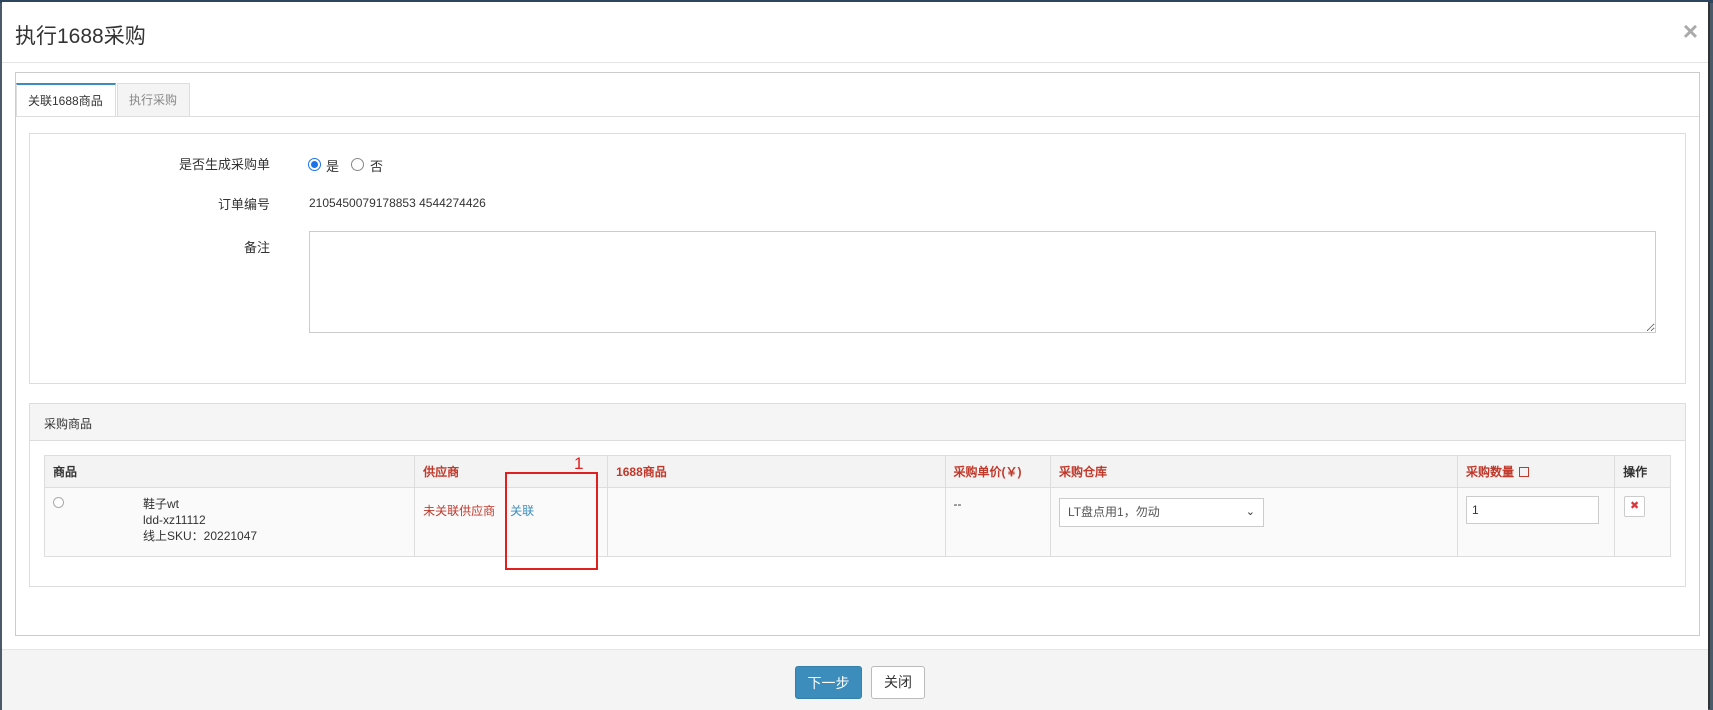 The height and width of the screenshot is (710, 1713). Describe the element at coordinates (80, 36) in the screenshot. I see `modal-title: 执行1688采购` at that location.